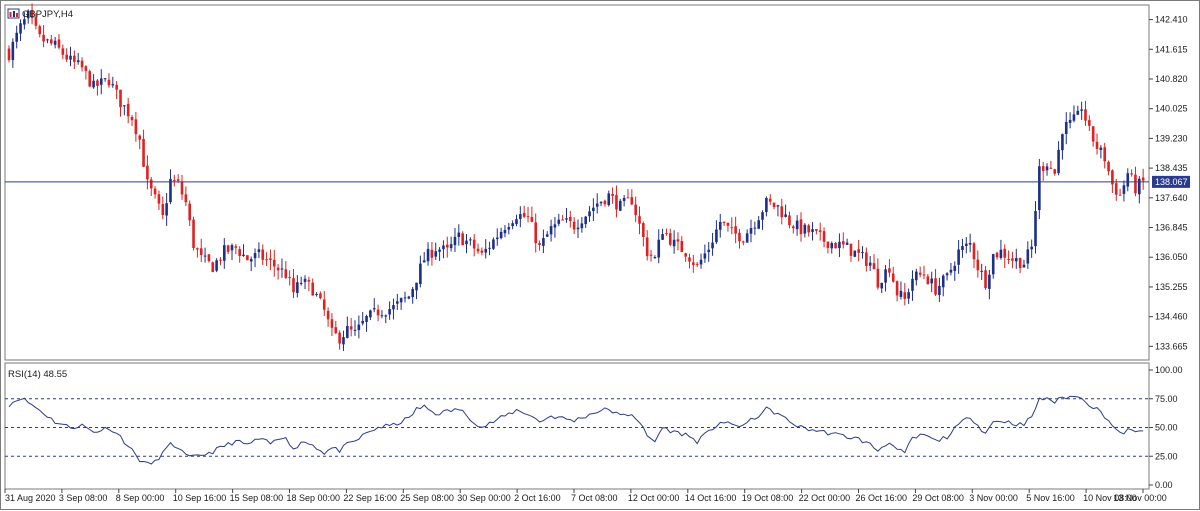  Describe the element at coordinates (1164, 485) in the screenshot. I see `rsi-tick-label: 0.00` at that location.